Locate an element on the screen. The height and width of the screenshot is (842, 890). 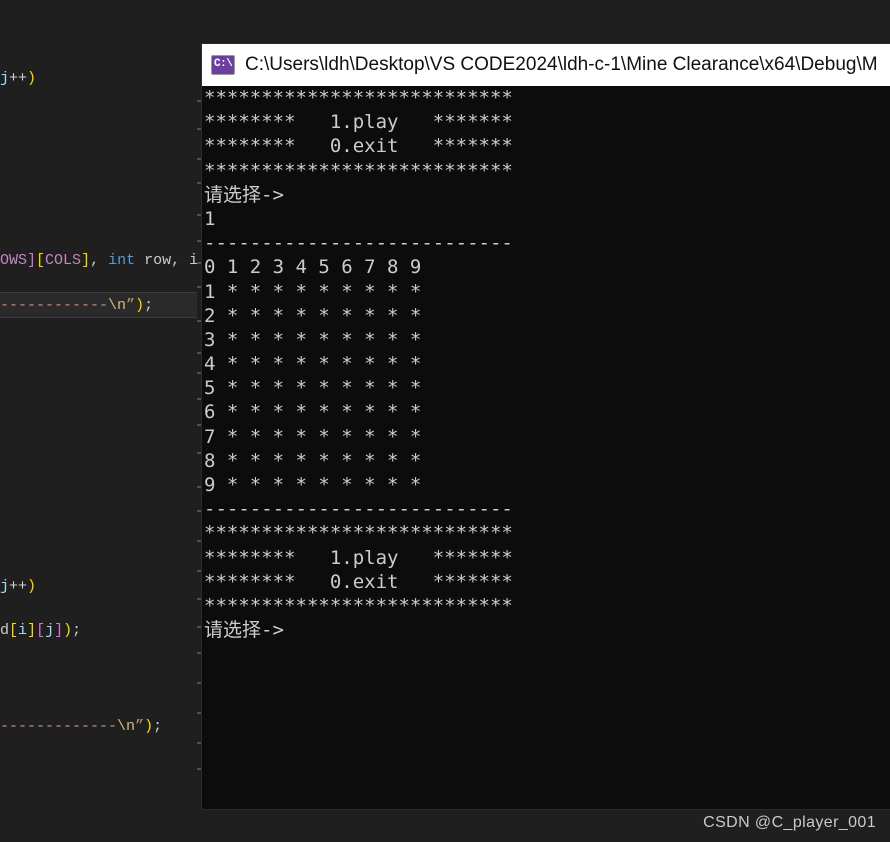
console-line: 0 1 2 3 4 5 6 7 8 9 is located at coordinates (318, 267).